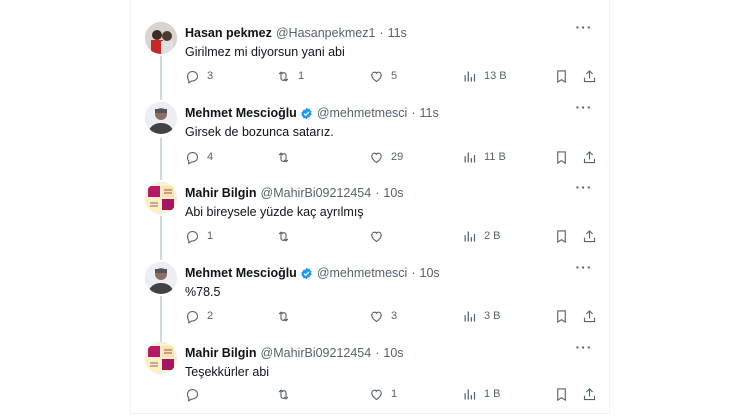 The height and width of the screenshot is (420, 730). I want to click on reply-count: 3, so click(210, 76).